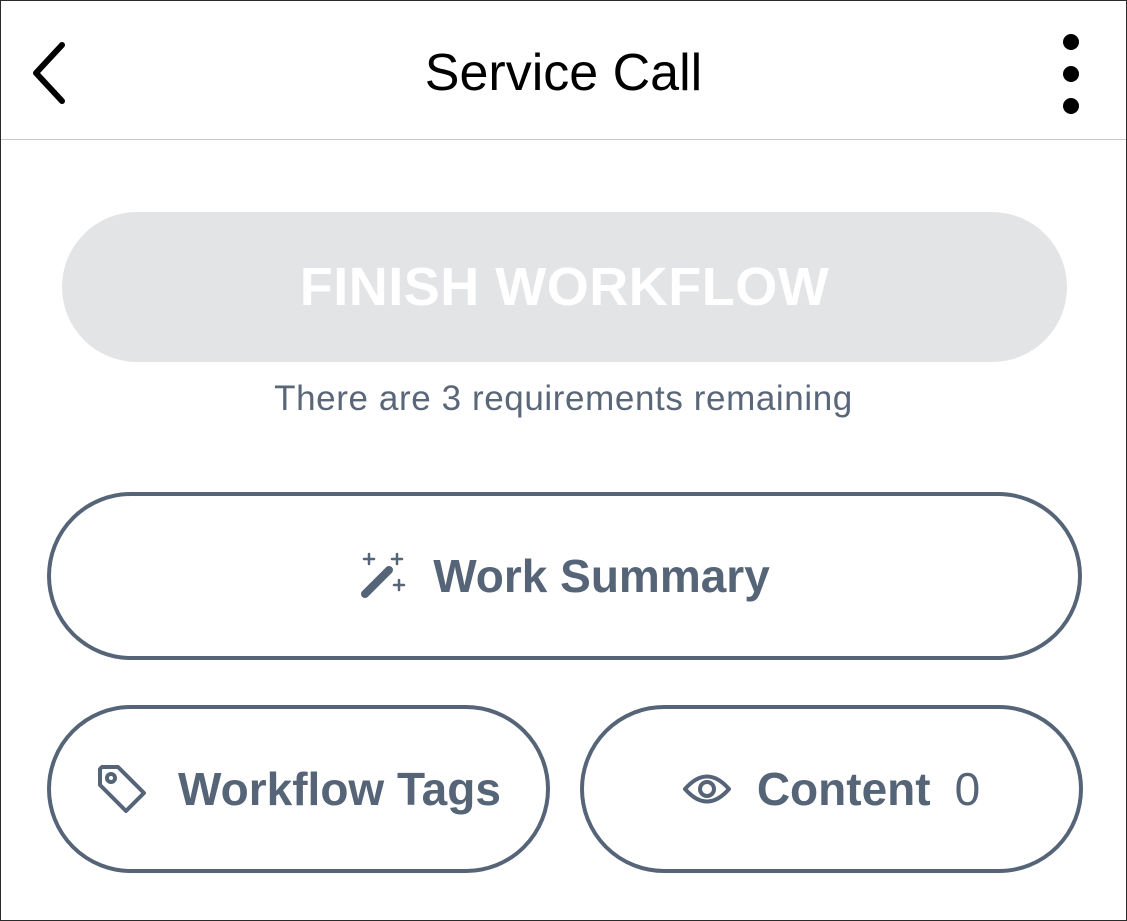 The image size is (1127, 921). I want to click on eye-icon, so click(706, 789).